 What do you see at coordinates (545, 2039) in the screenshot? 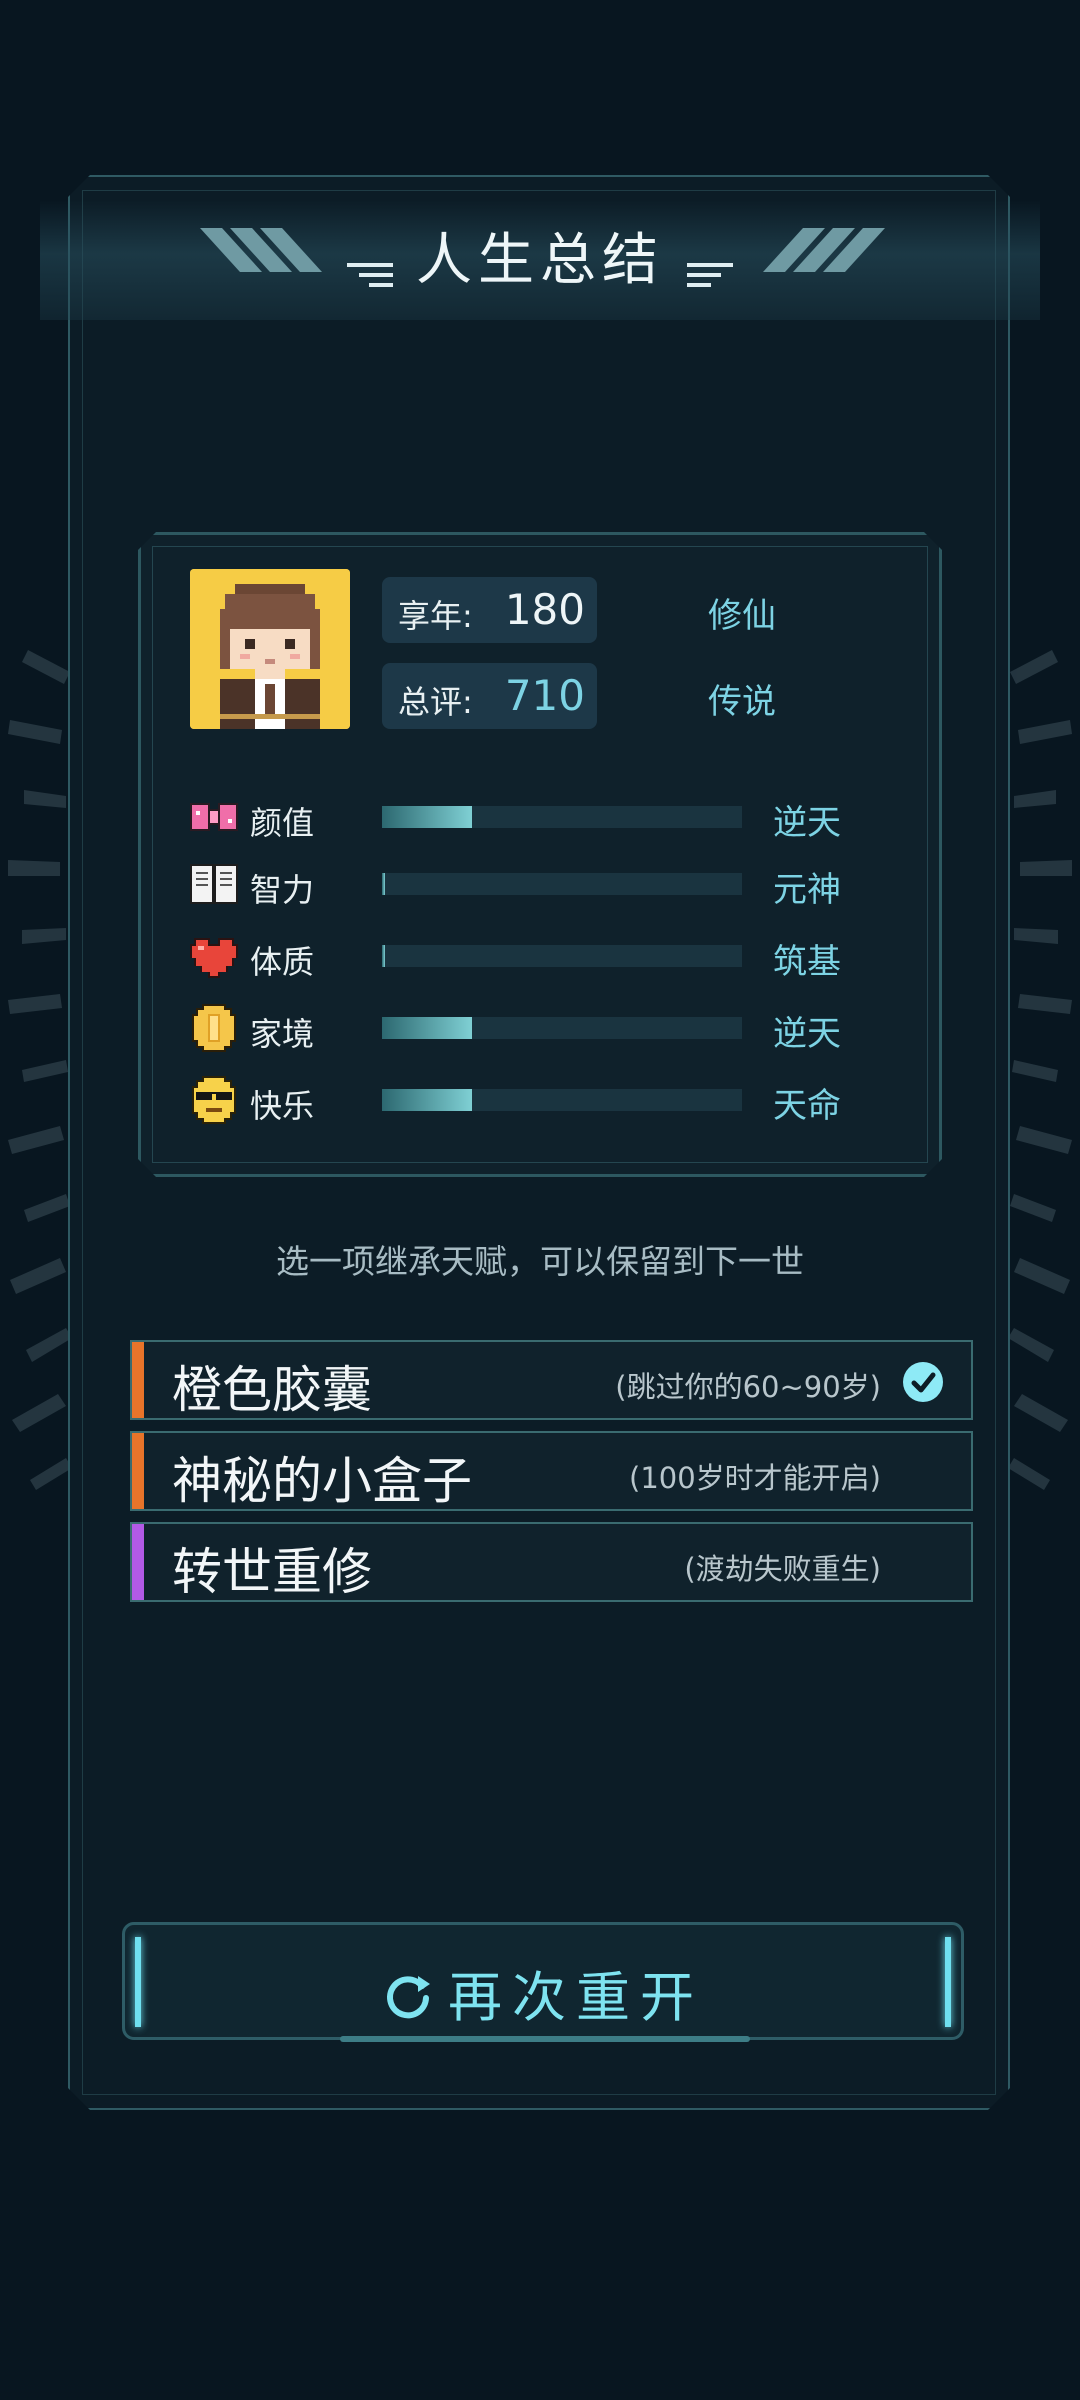
I see `restart-underline` at bounding box center [545, 2039].